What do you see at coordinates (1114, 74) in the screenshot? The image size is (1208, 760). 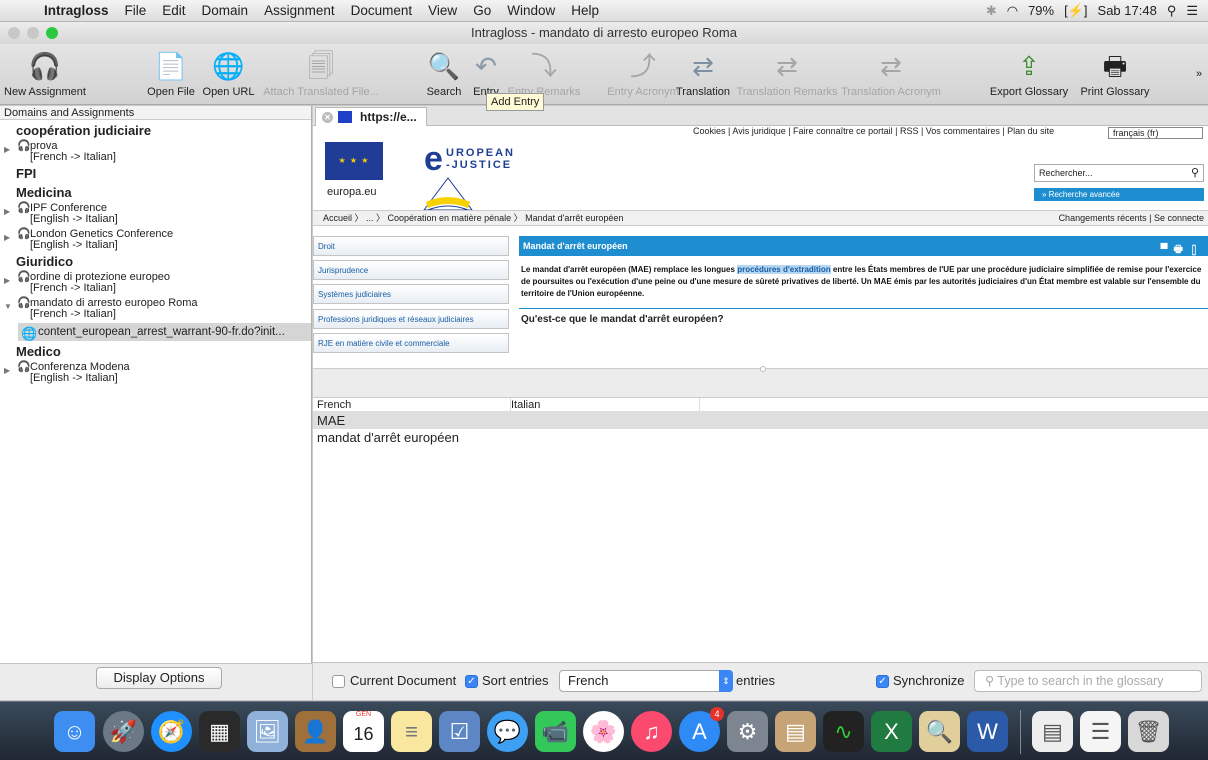 I see `print-glossary-button: 🖶 Print Glossary` at bounding box center [1114, 74].